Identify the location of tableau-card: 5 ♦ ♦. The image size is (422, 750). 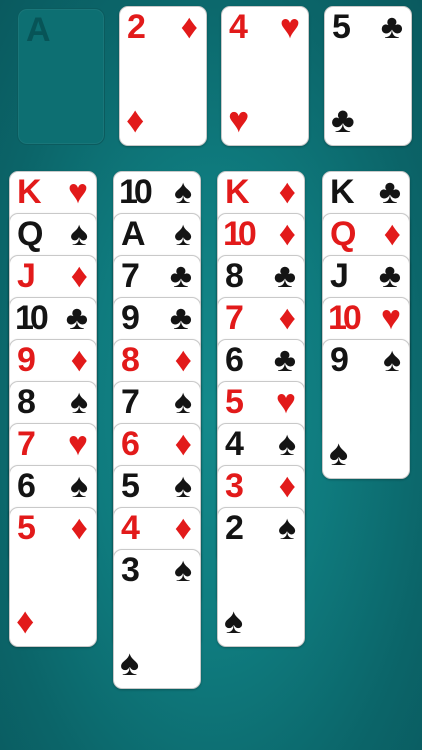
(53, 577).